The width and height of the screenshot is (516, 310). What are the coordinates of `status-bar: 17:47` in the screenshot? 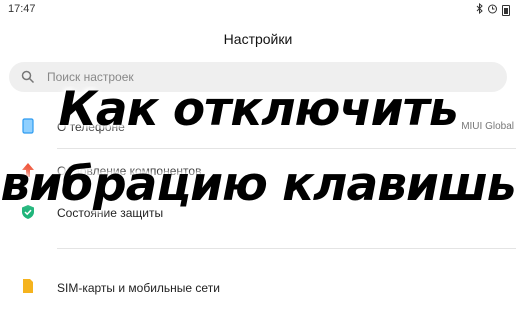 It's located at (258, 9).